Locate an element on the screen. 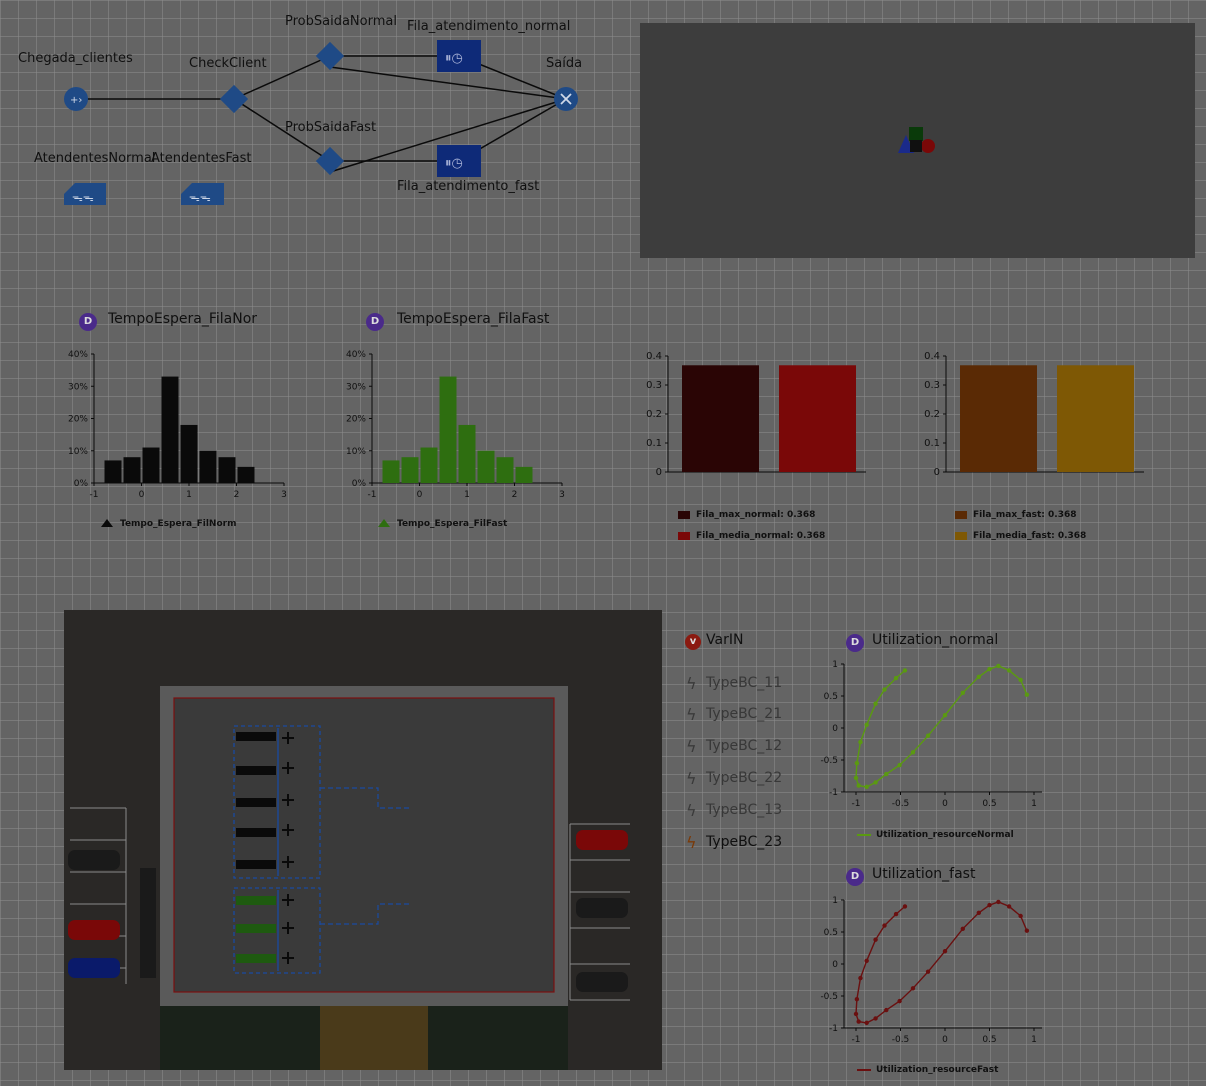 The height and width of the screenshot is (1086, 1206). service-fila-fast: ⏸◷ is located at coordinates (459, 161).